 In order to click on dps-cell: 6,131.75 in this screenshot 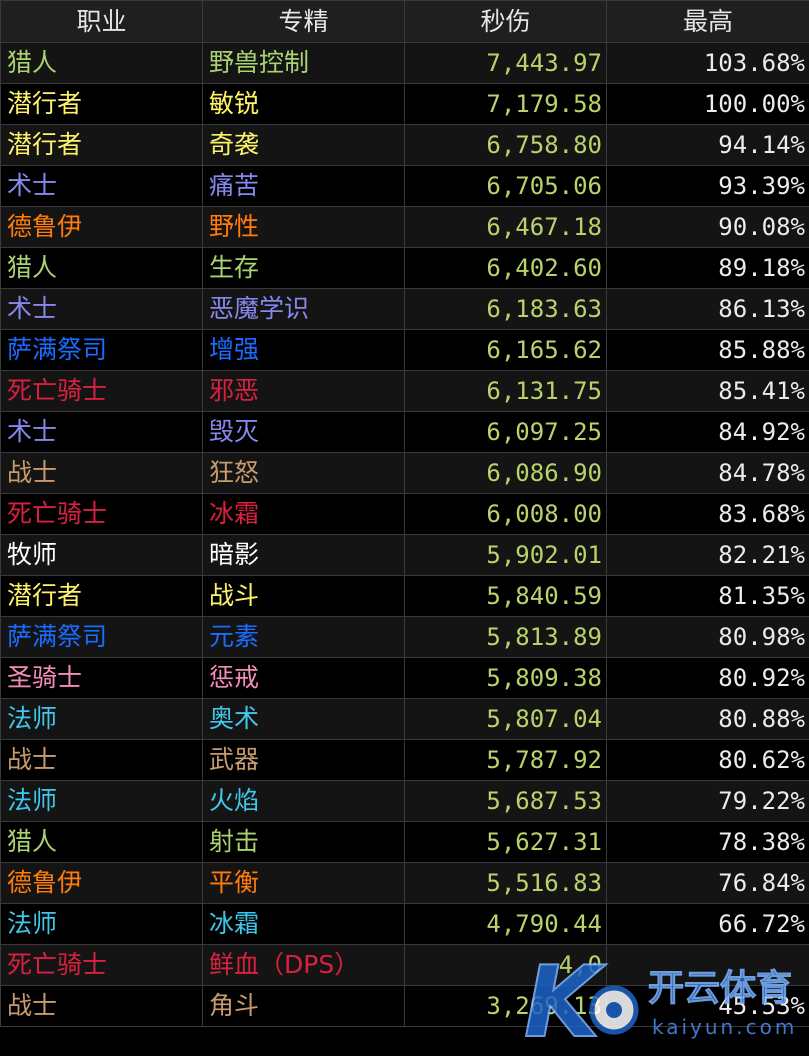, I will do `click(506, 391)`.